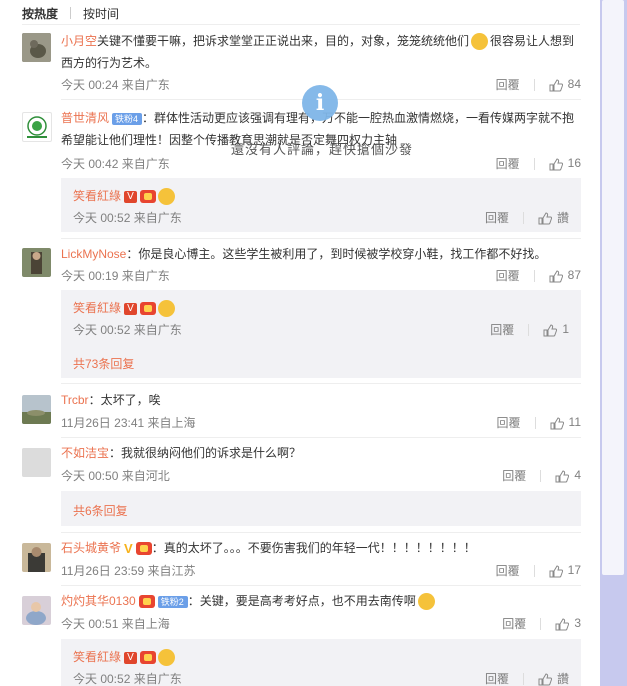 This screenshot has height=686, width=627. Describe the element at coordinates (480, 42) in the screenshot. I see `laughing-emoji-icon` at that location.